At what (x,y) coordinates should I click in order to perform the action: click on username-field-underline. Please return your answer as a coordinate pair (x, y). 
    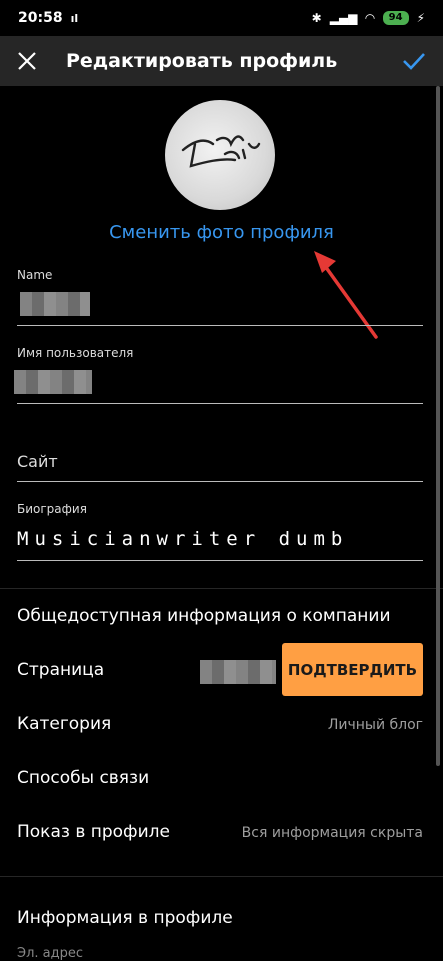
    Looking at the image, I should click on (220, 403).